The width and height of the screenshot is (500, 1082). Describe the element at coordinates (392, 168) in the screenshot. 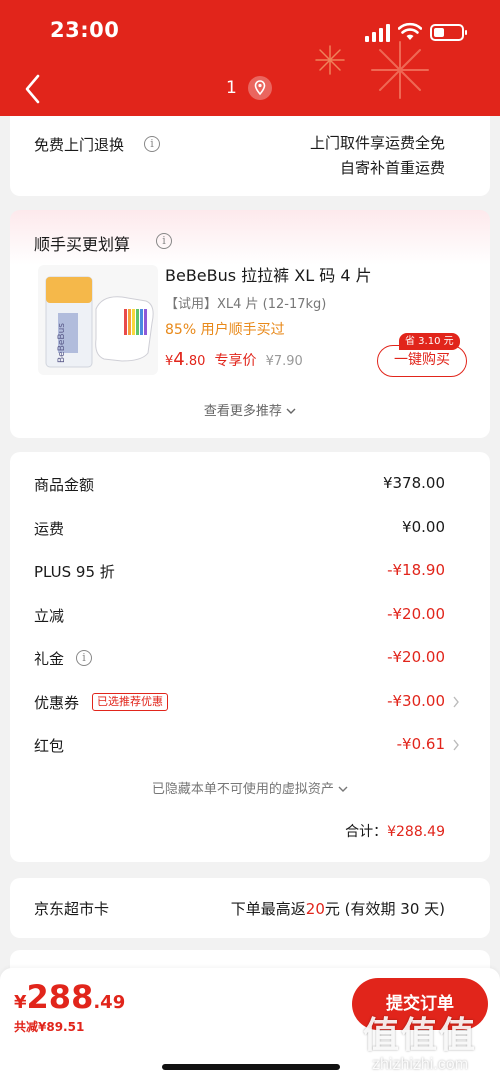

I see `return-service-line2: 自寄补首重运费` at that location.